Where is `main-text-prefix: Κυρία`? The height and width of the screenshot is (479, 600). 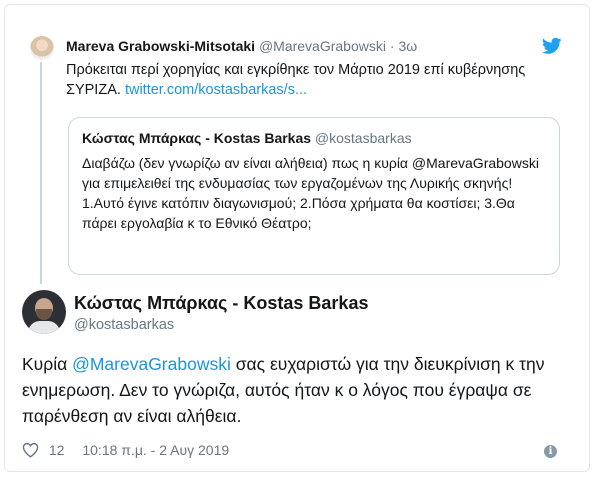 main-text-prefix: Κυρία is located at coordinates (47, 364).